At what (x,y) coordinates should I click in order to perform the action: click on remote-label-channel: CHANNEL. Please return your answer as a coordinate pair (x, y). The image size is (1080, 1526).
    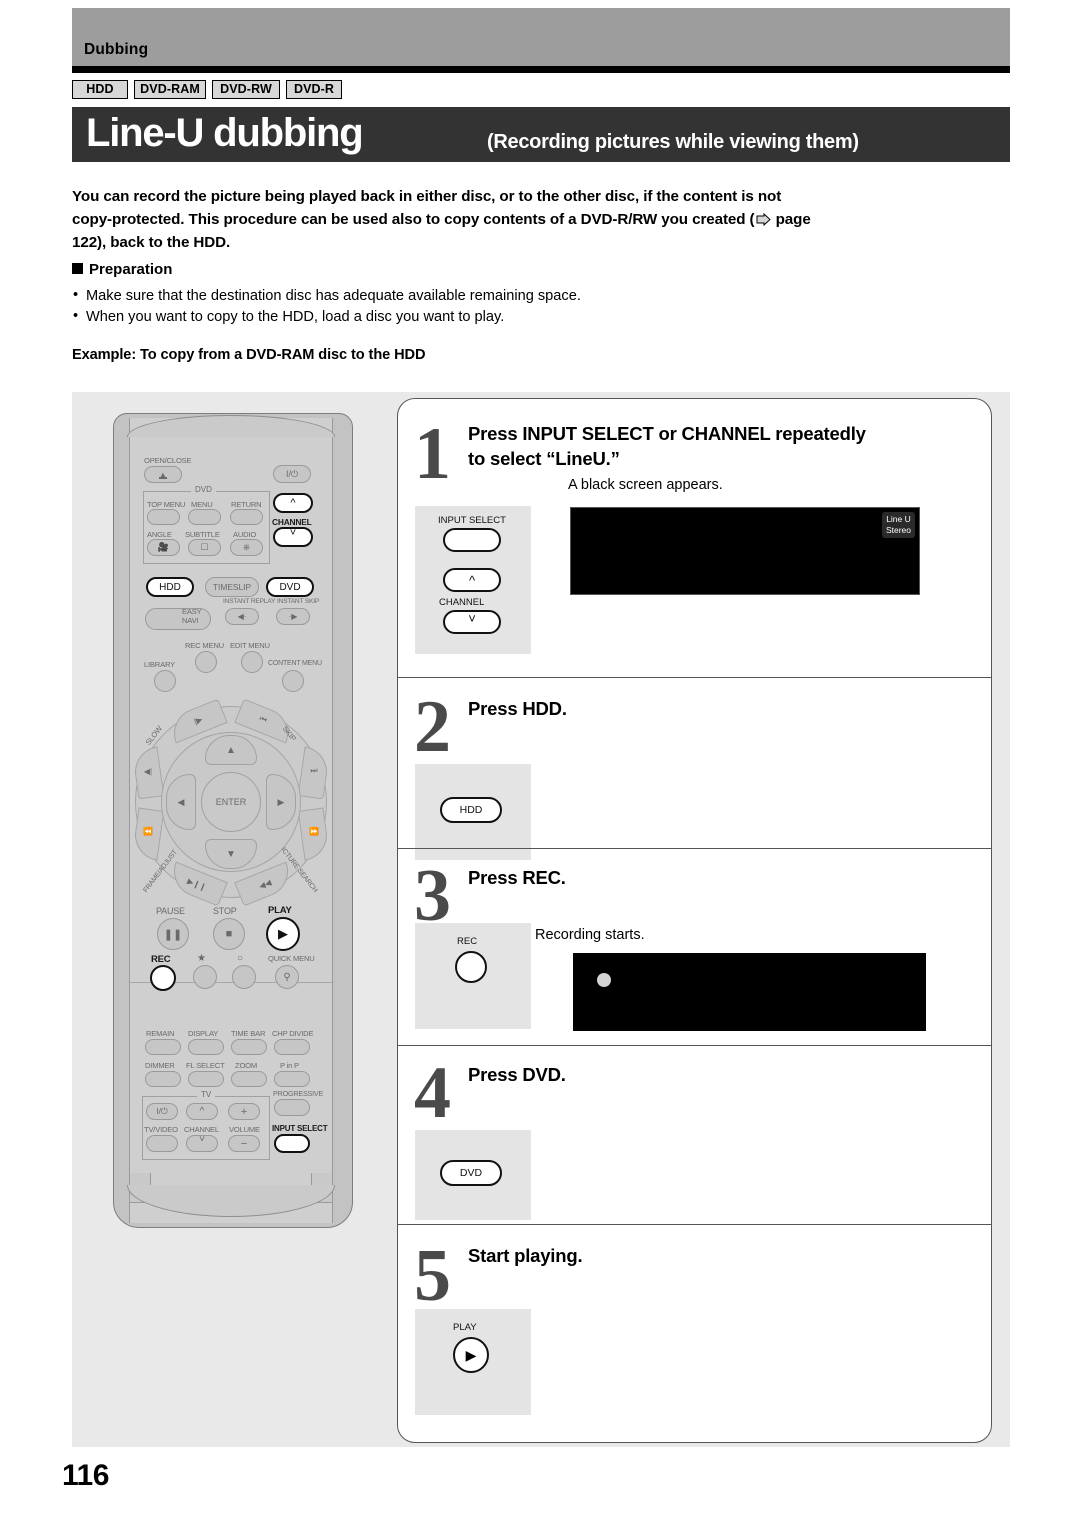
    Looking at the image, I should click on (292, 522).